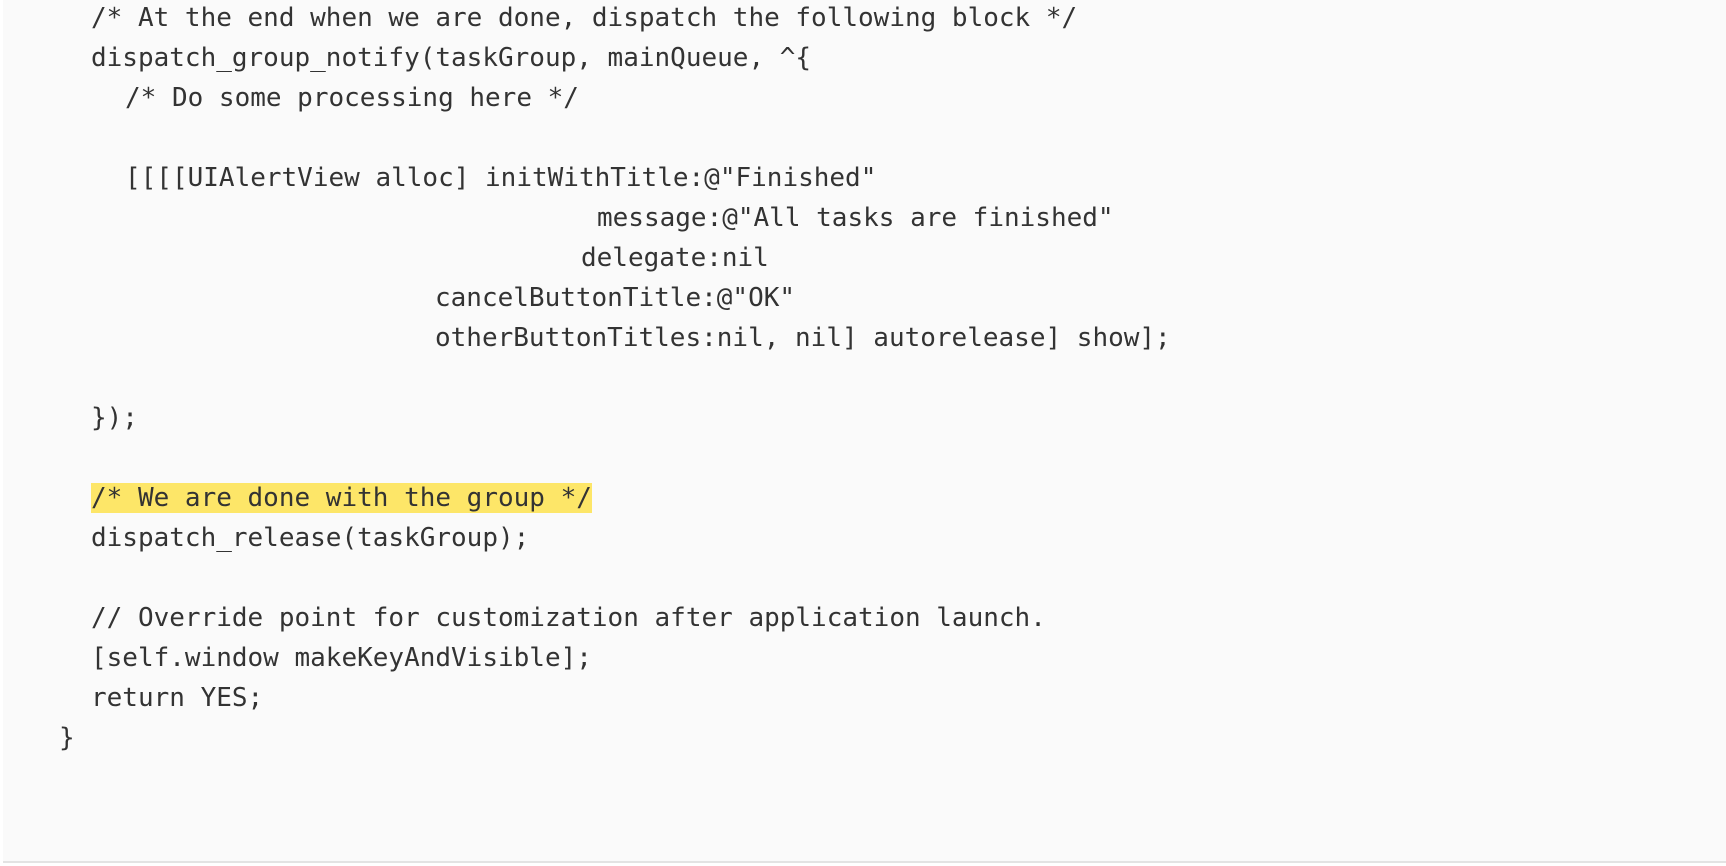 This screenshot has height=866, width=1726. I want to click on code-line-18: return YES;, so click(177, 702).